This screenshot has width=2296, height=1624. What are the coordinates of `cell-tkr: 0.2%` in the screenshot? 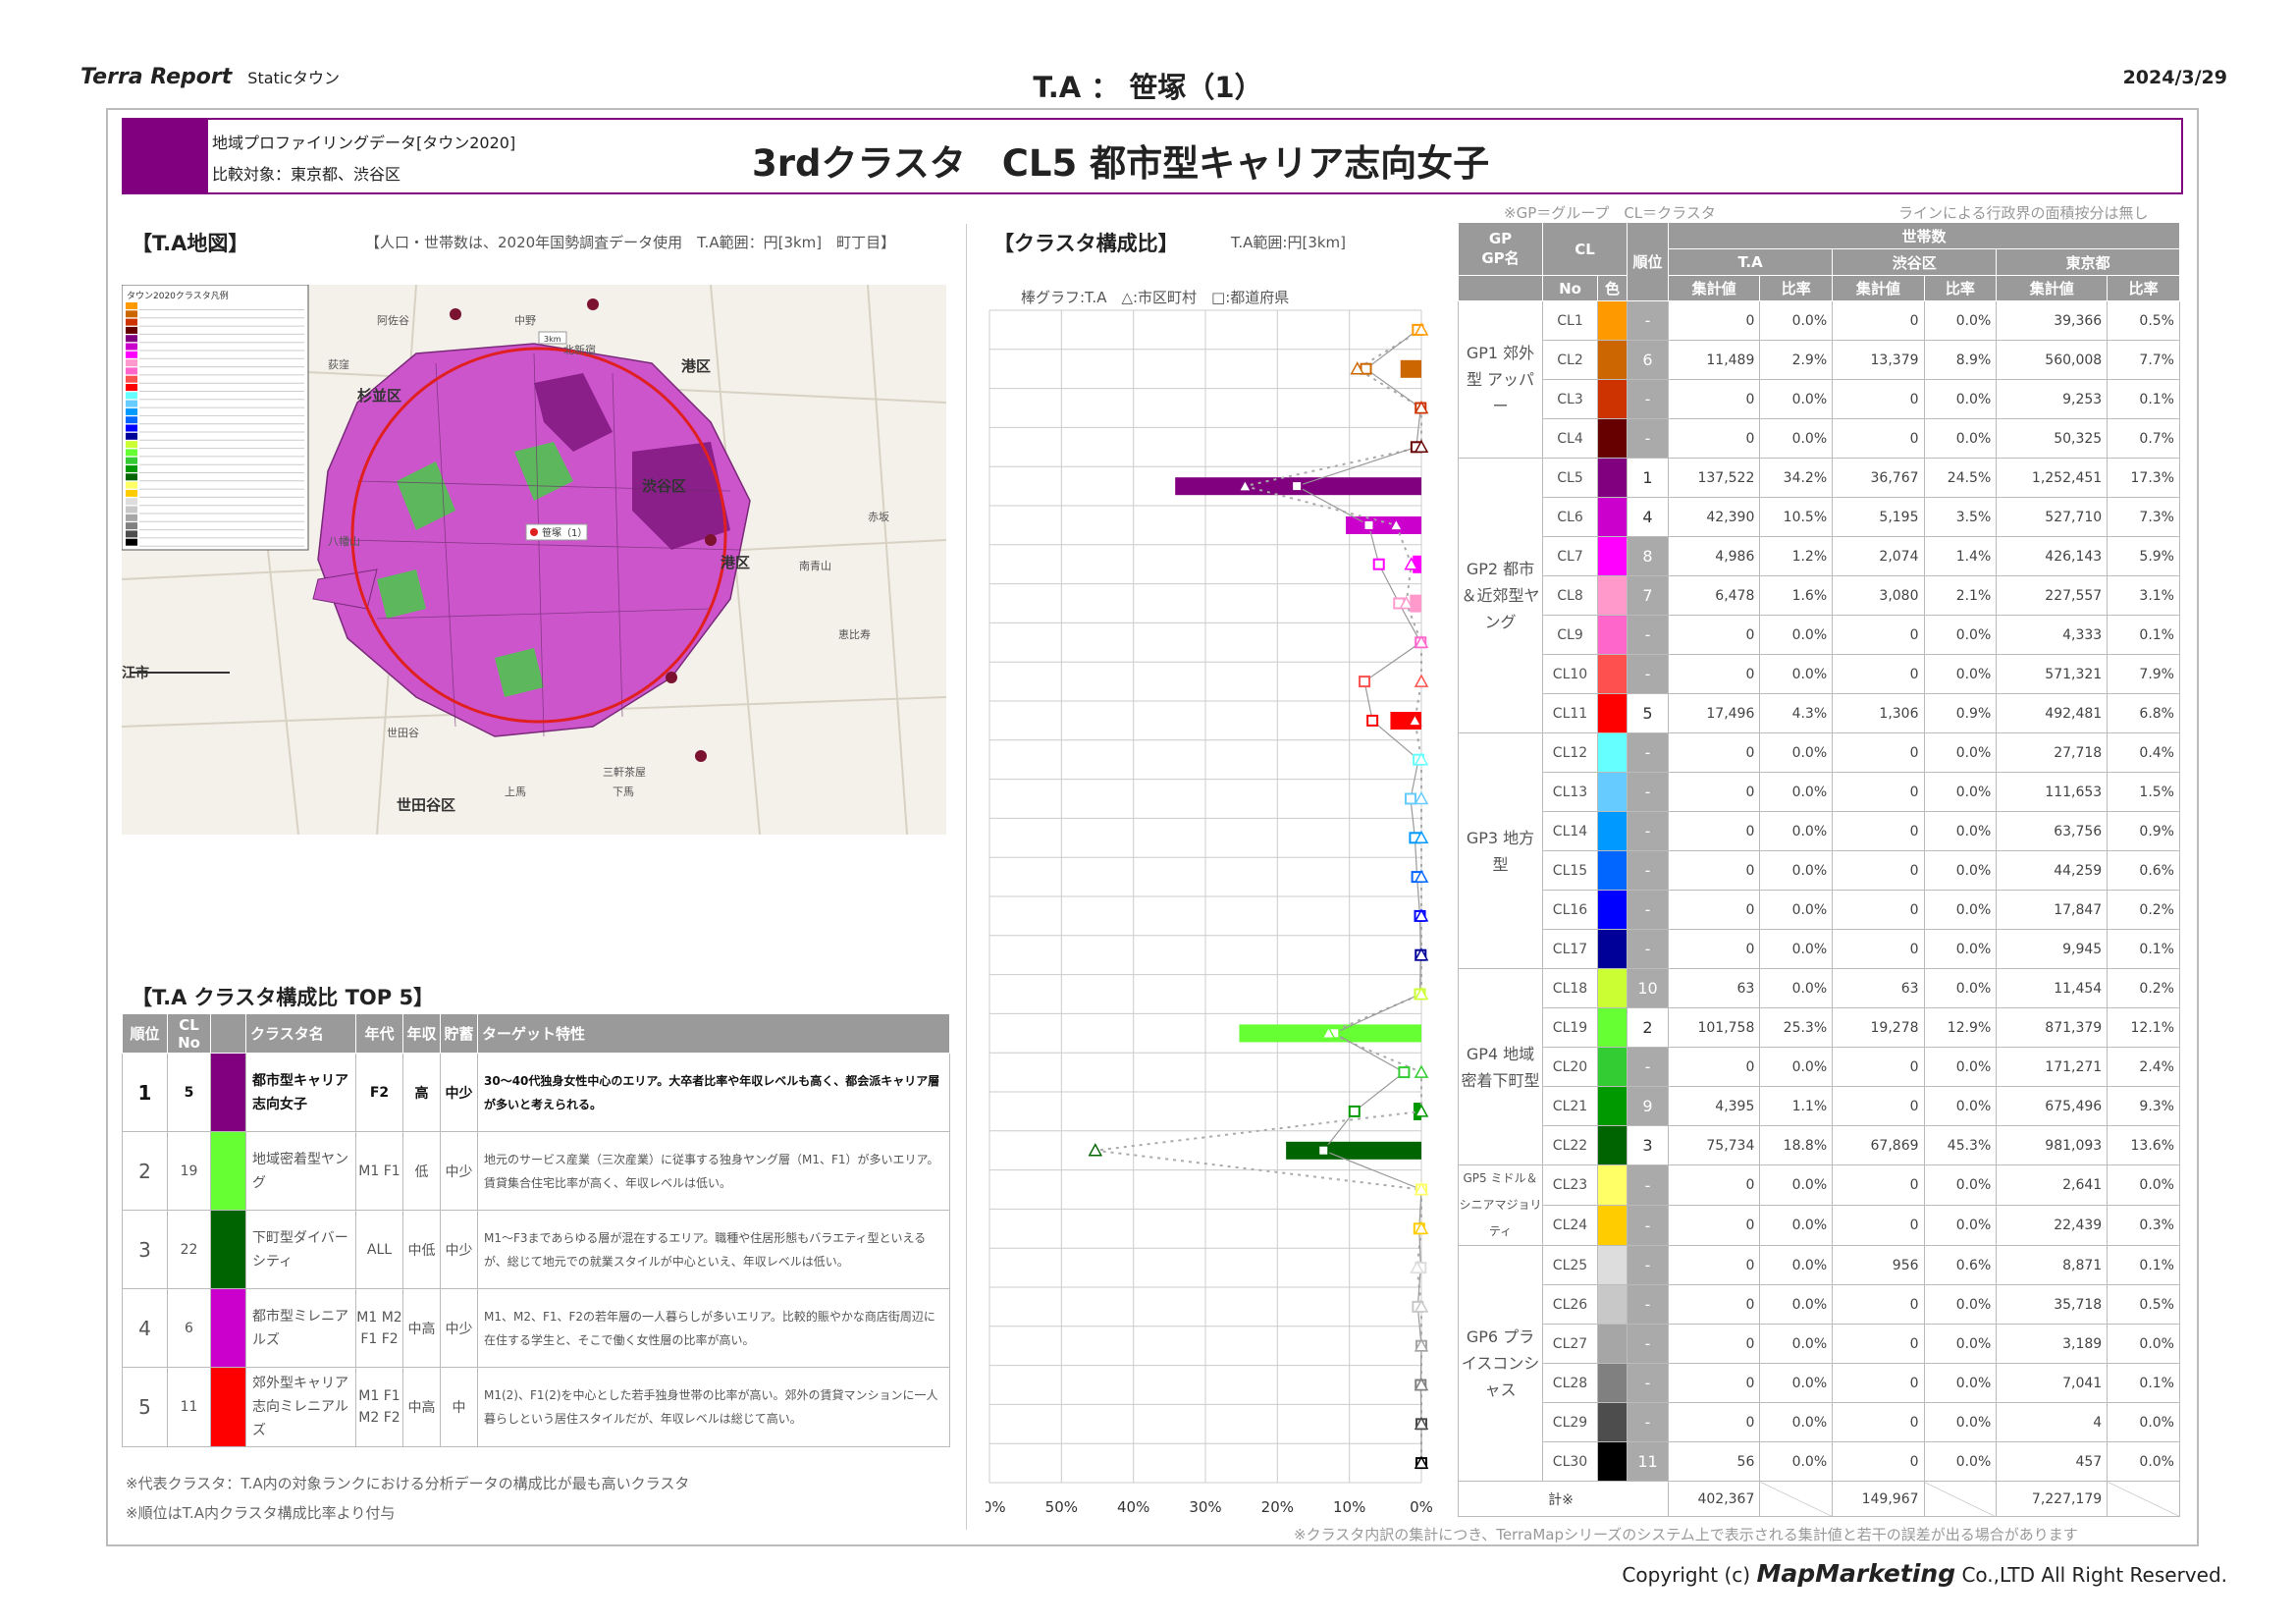 It's located at (2143, 910).